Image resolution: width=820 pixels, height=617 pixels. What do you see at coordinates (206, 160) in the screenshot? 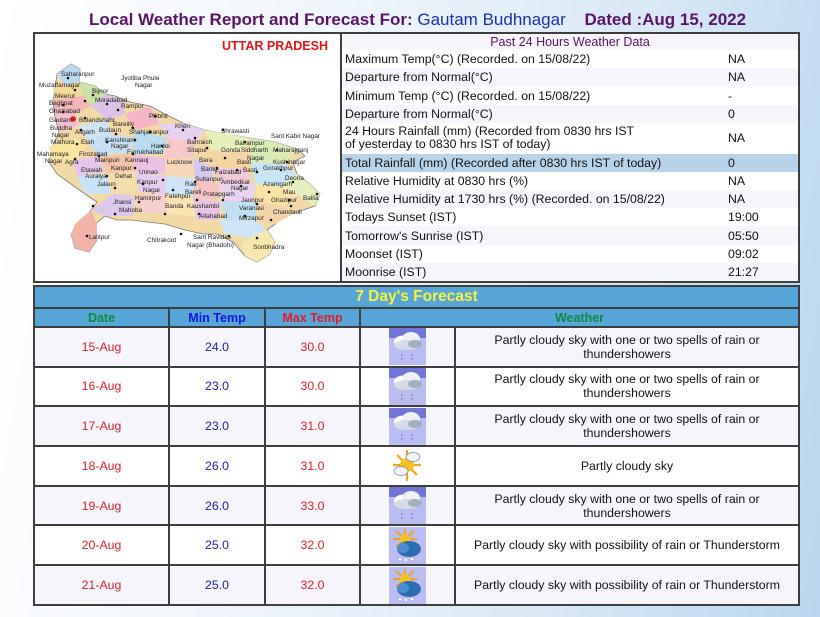
I see `svg-text: Bara` at bounding box center [206, 160].